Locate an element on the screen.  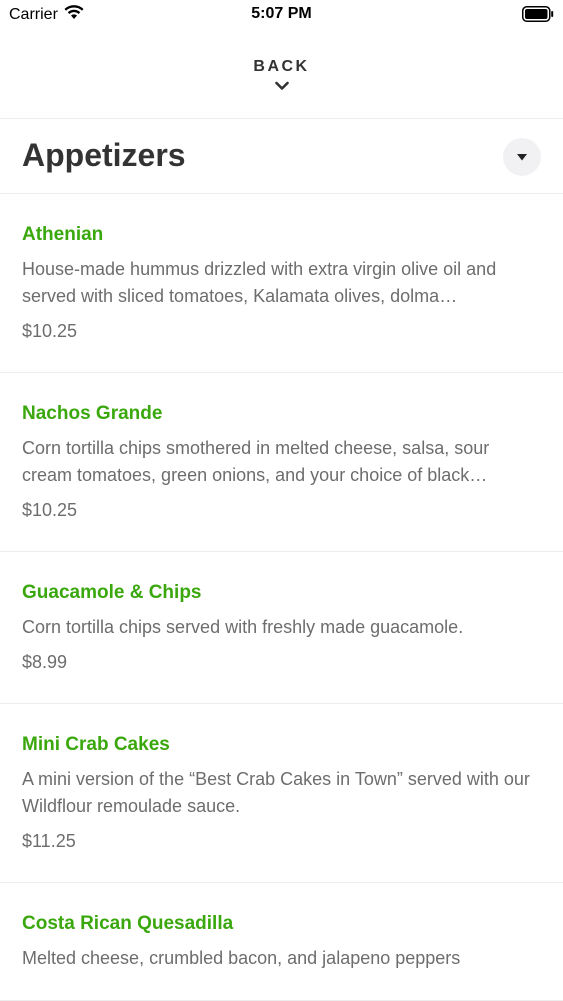
back-label: BACK is located at coordinates (281, 66).